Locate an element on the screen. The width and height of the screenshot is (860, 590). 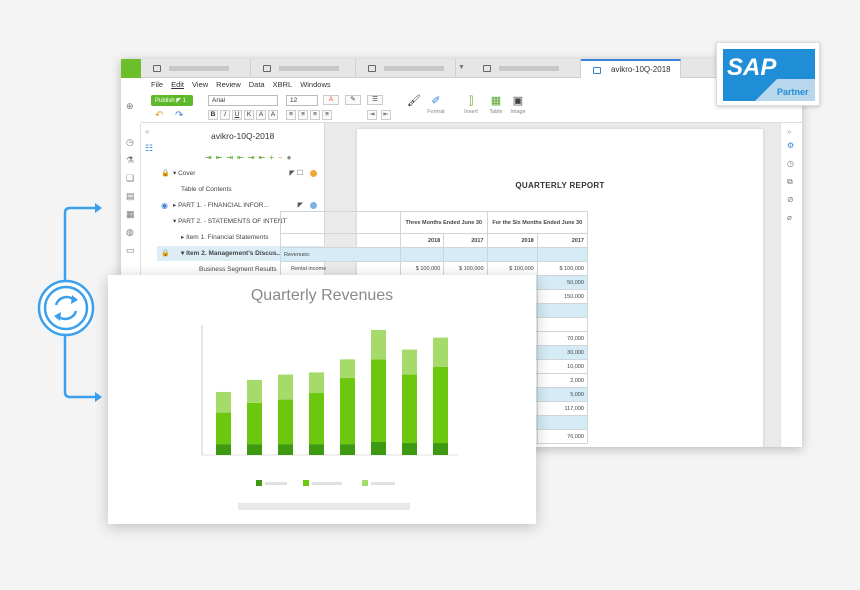
outline-item-toc: Table of Contents is located at coordinates (240, 189).